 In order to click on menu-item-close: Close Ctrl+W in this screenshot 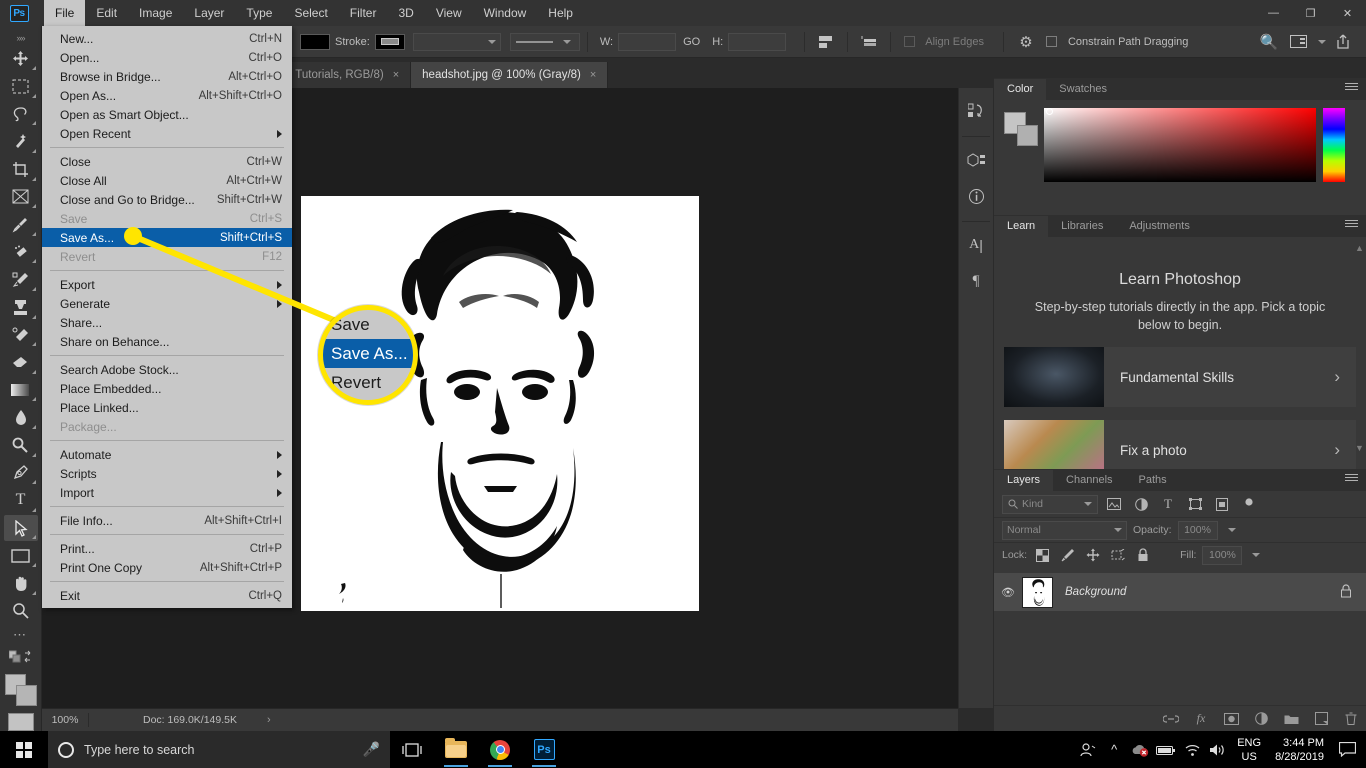, I will do `click(167, 161)`.